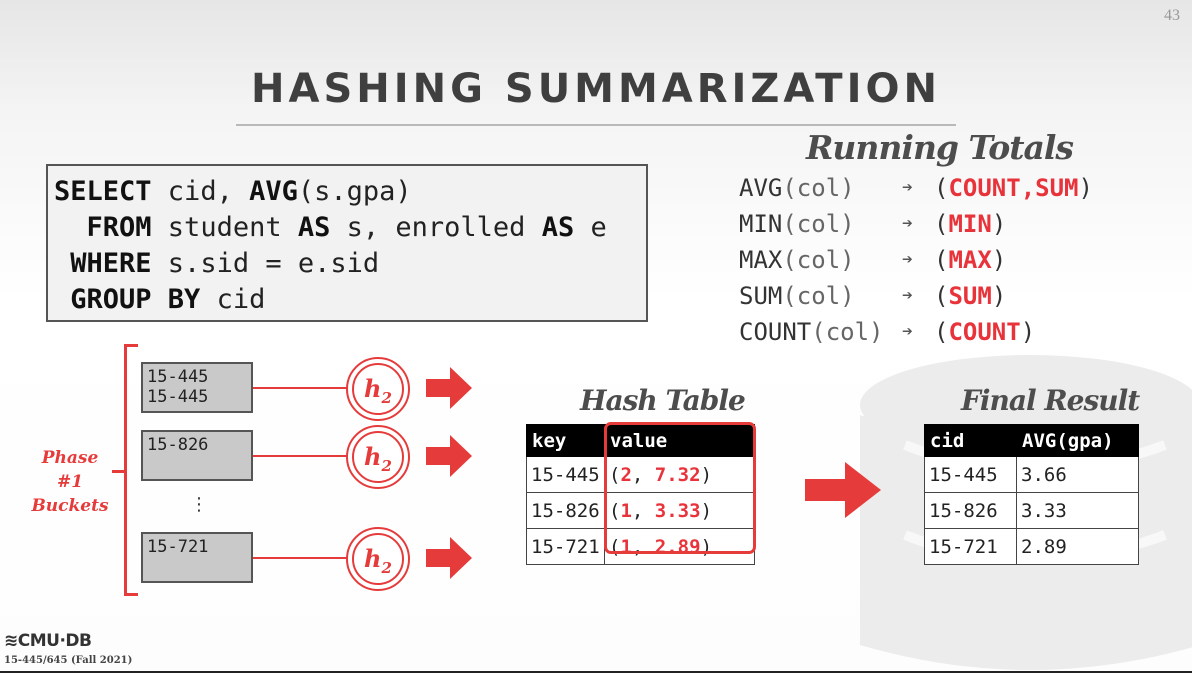 This screenshot has height=673, width=1192. I want to click on final-result-title: Final Result, so click(1050, 400).